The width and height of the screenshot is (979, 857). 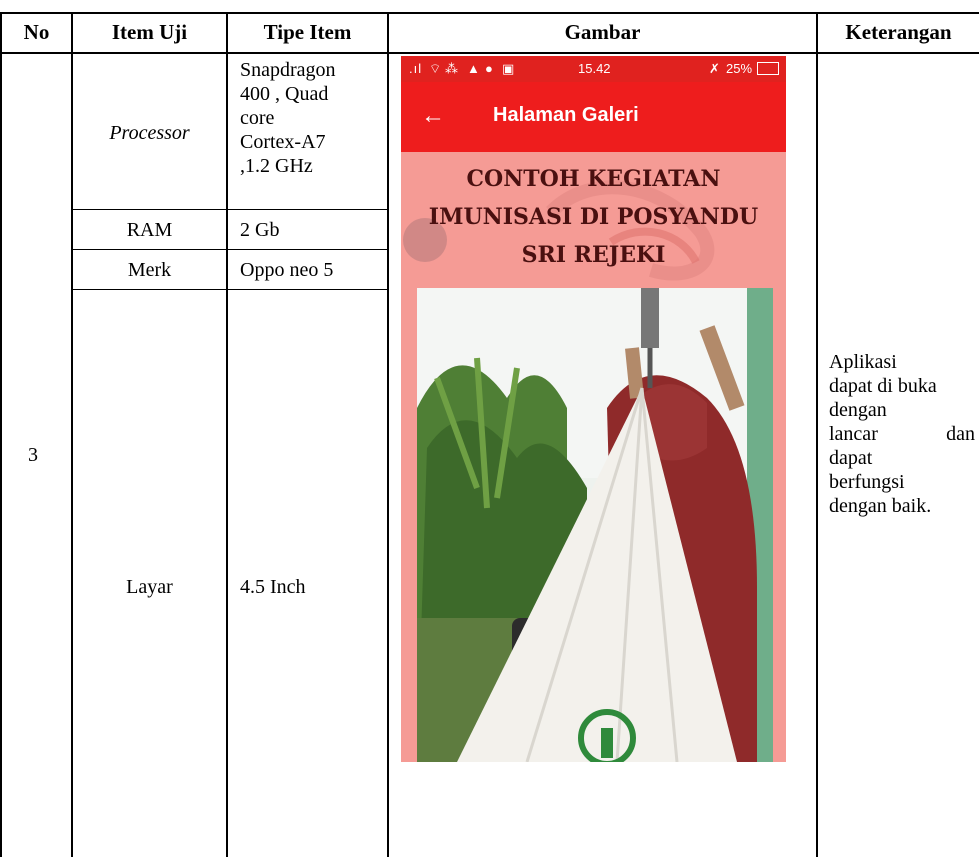 I want to click on back-arrow-icon: ←, so click(x=433, y=116).